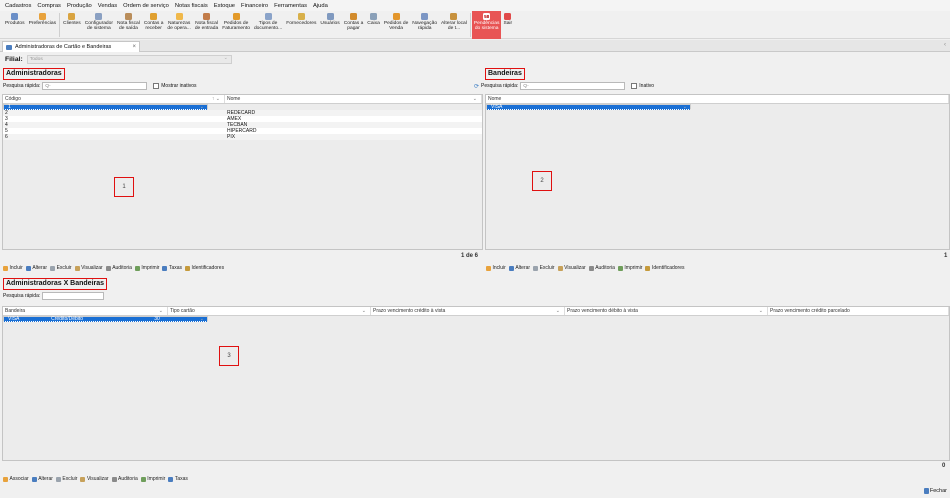 This screenshot has width=950, height=498. Describe the element at coordinates (254, 6) in the screenshot. I see `menu-item: Financeiro` at that location.